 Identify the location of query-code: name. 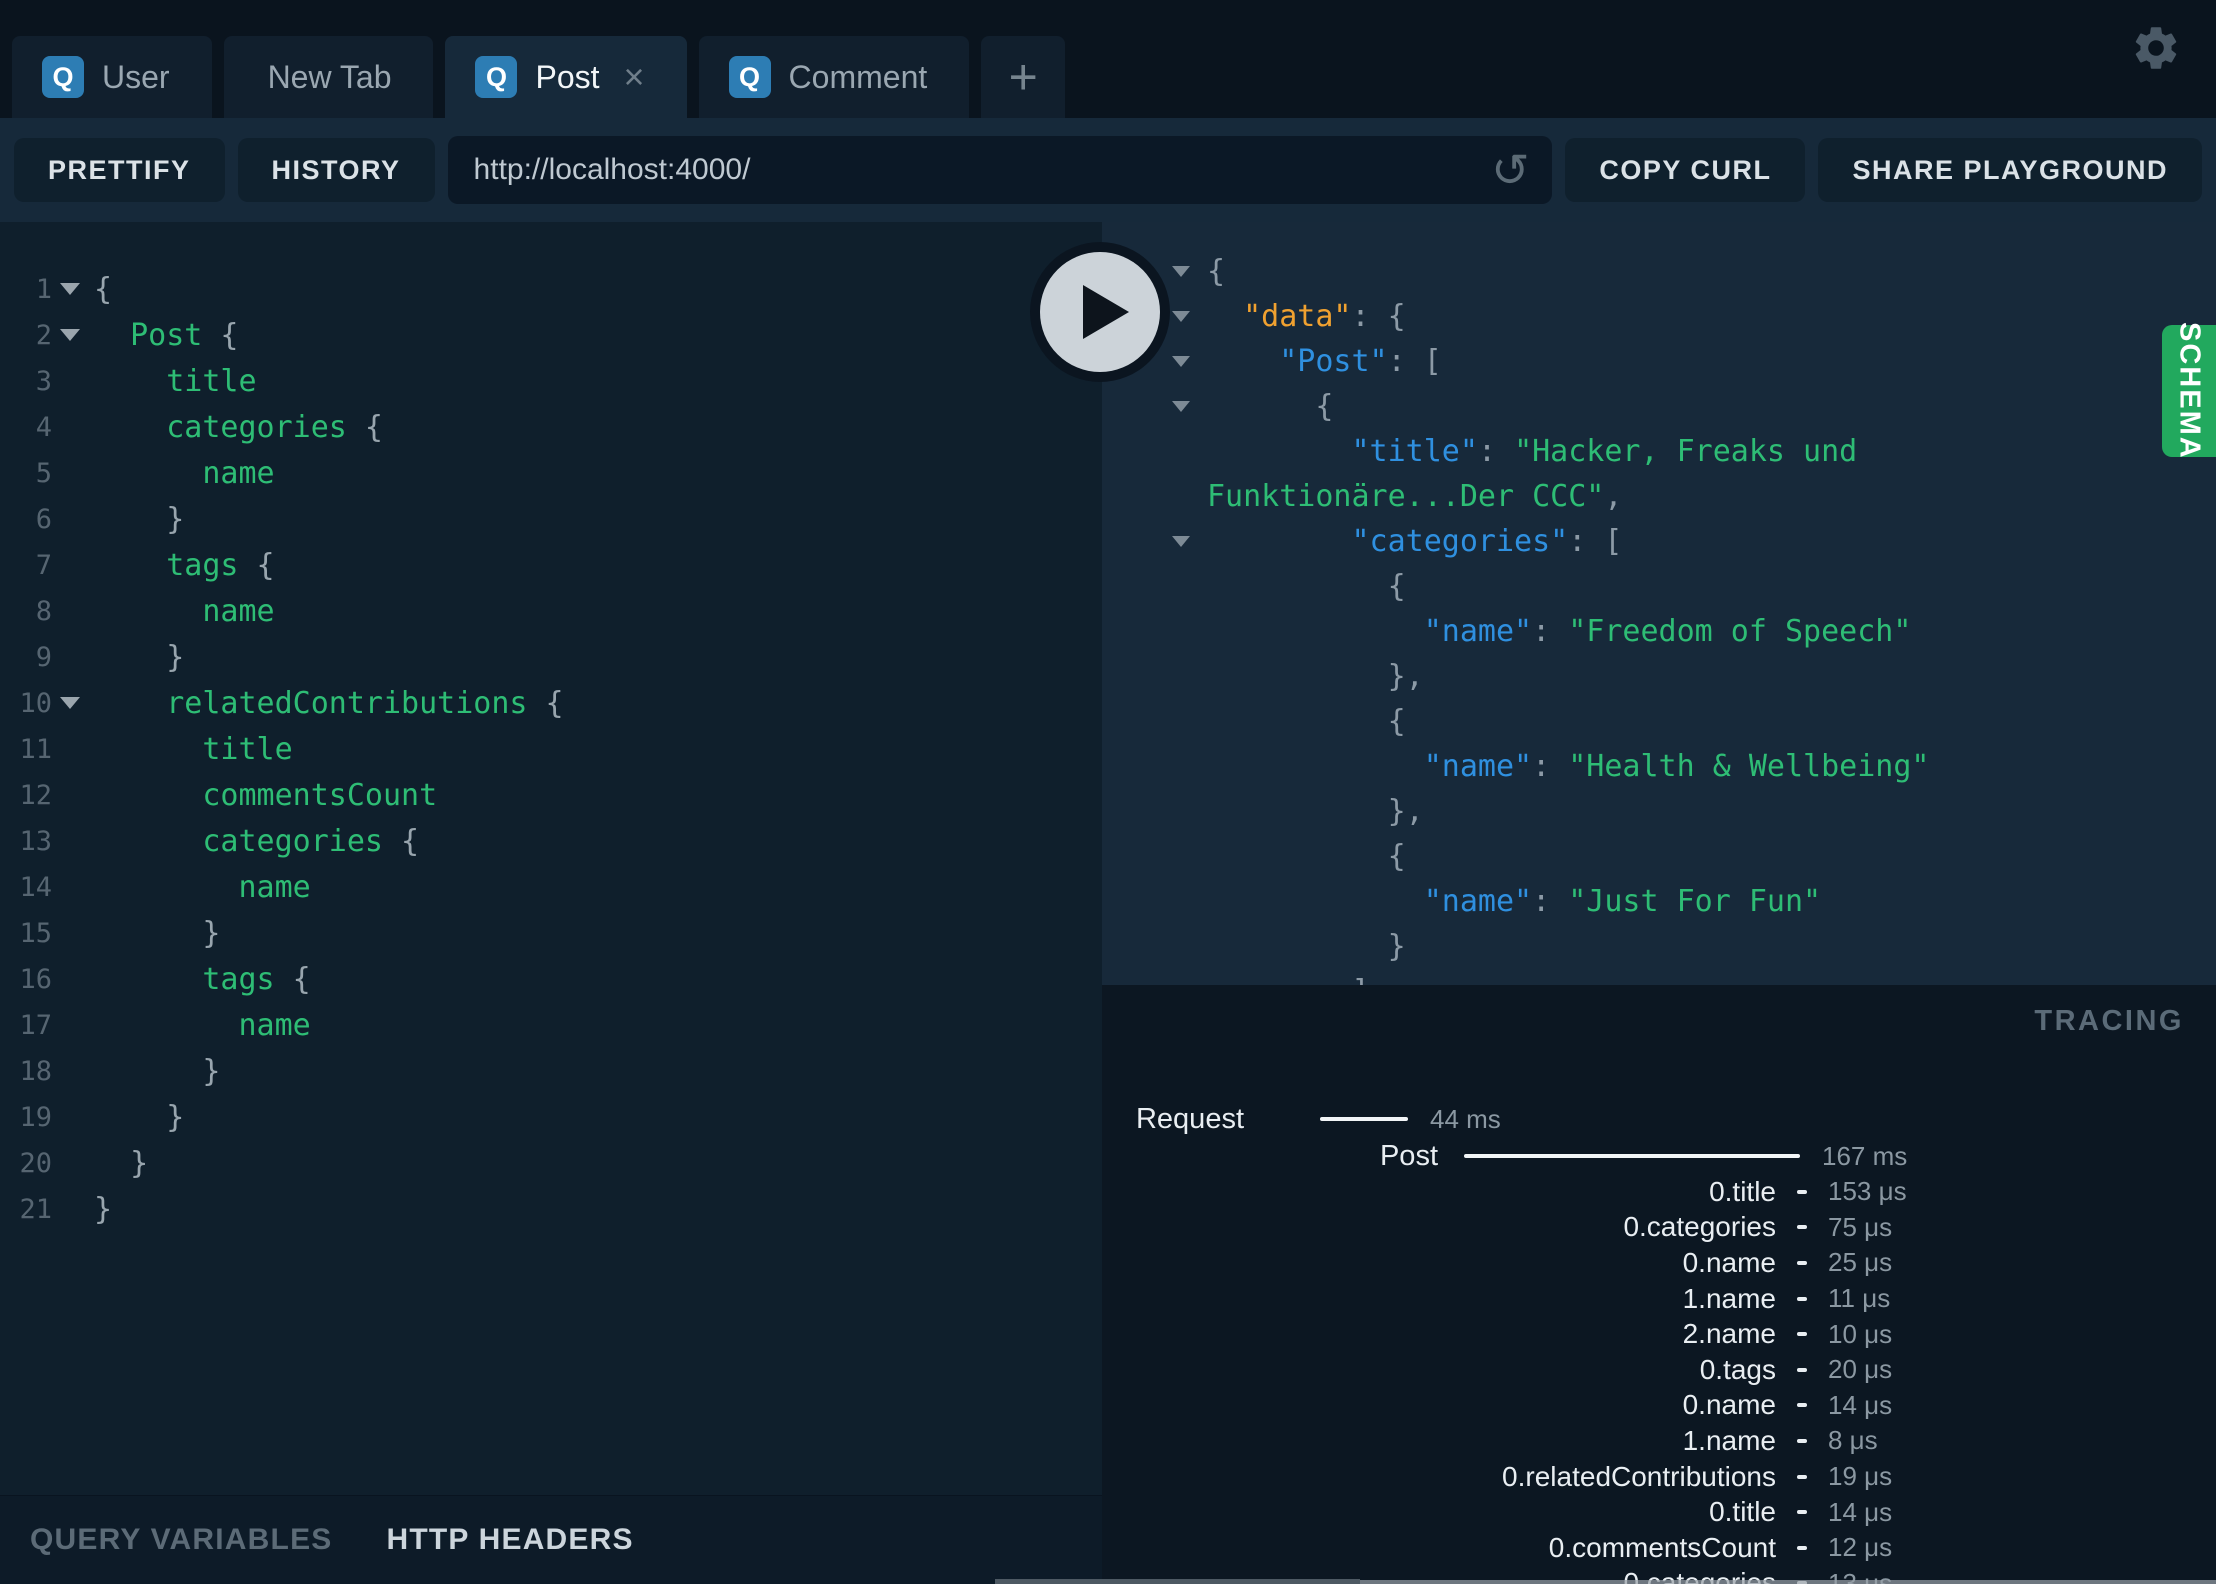
(181, 611).